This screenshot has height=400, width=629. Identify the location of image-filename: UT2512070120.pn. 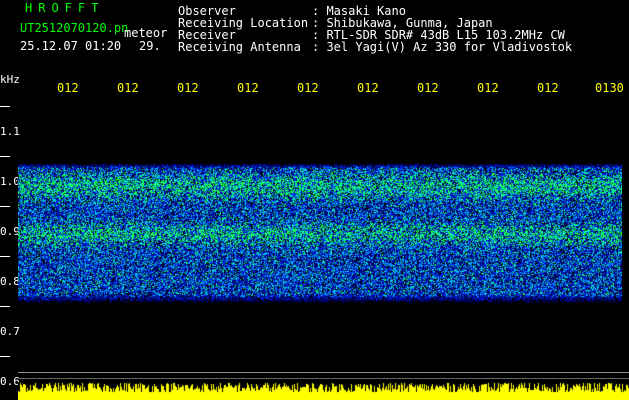
(74, 28).